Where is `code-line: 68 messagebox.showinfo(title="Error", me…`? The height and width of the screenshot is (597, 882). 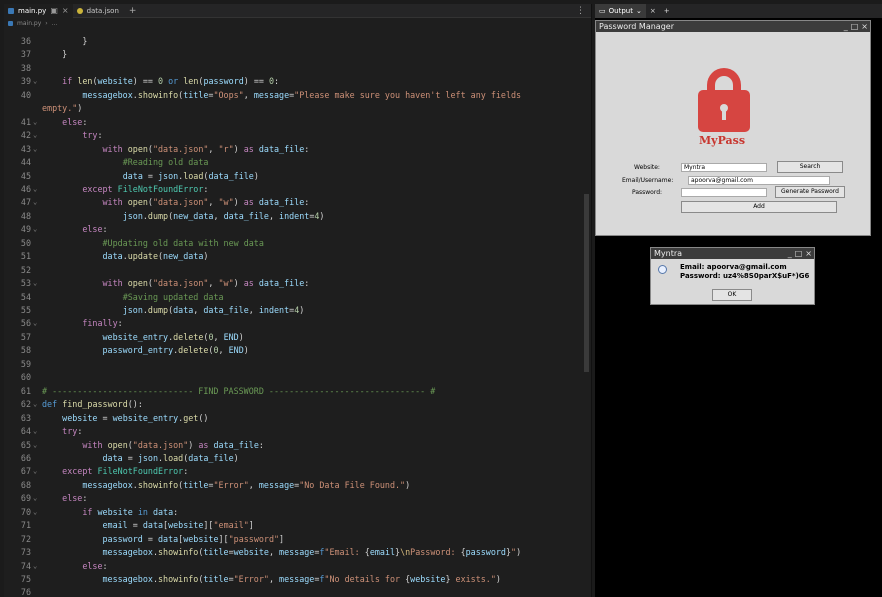
code-line: 68 messagebox.showinfo(title="Error", me… is located at coordinates (297, 485).